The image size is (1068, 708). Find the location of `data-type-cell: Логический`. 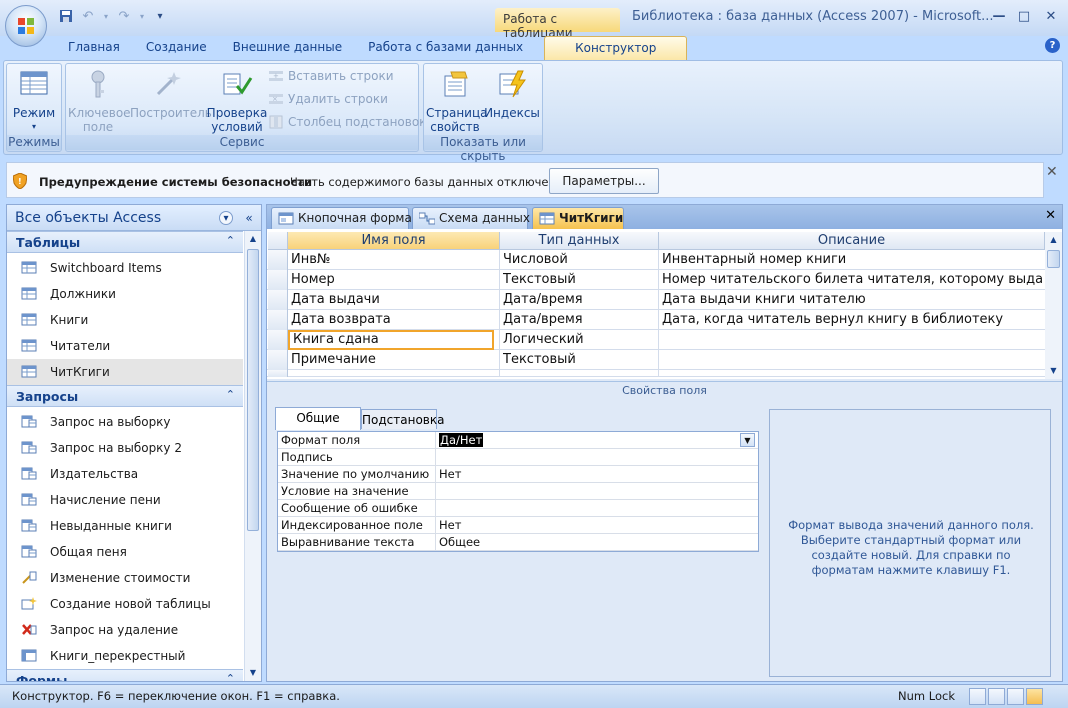

data-type-cell: Логический is located at coordinates (579, 339).